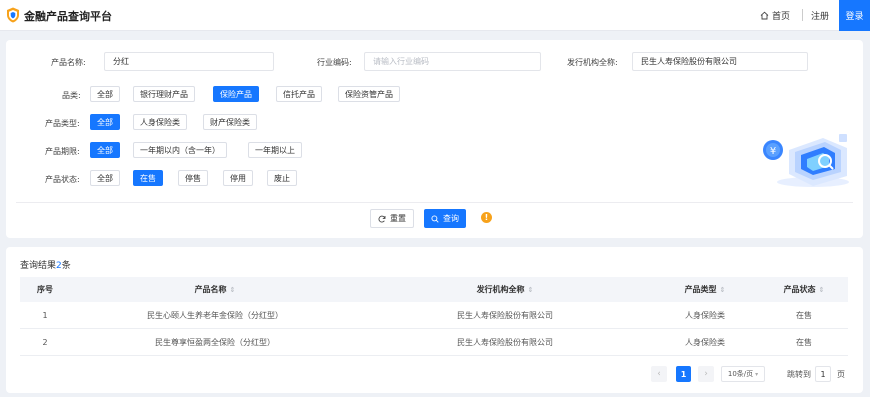 The width and height of the screenshot is (870, 397). Describe the element at coordinates (764, 15) in the screenshot. I see `home-icon` at that location.